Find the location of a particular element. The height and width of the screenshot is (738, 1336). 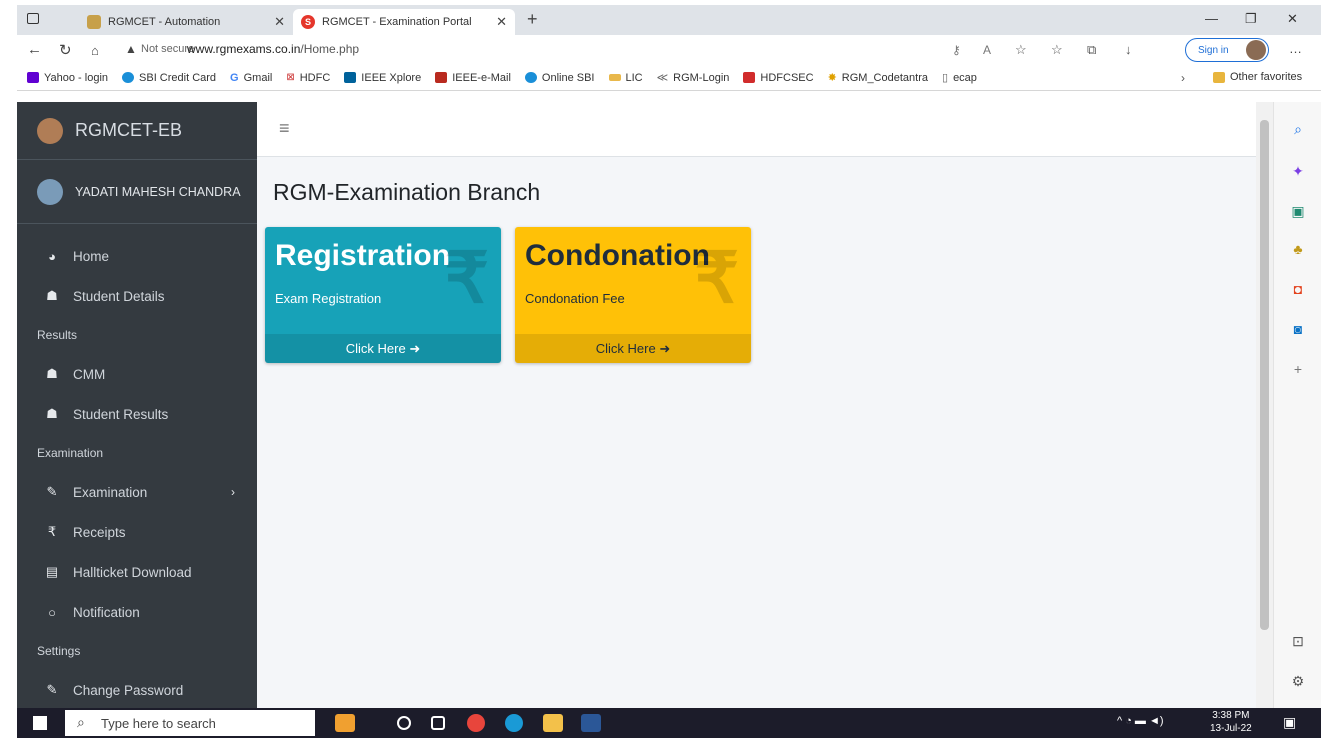

sidebar-item-hallticket-download: ▤ Hallticket Download is located at coordinates (137, 572).